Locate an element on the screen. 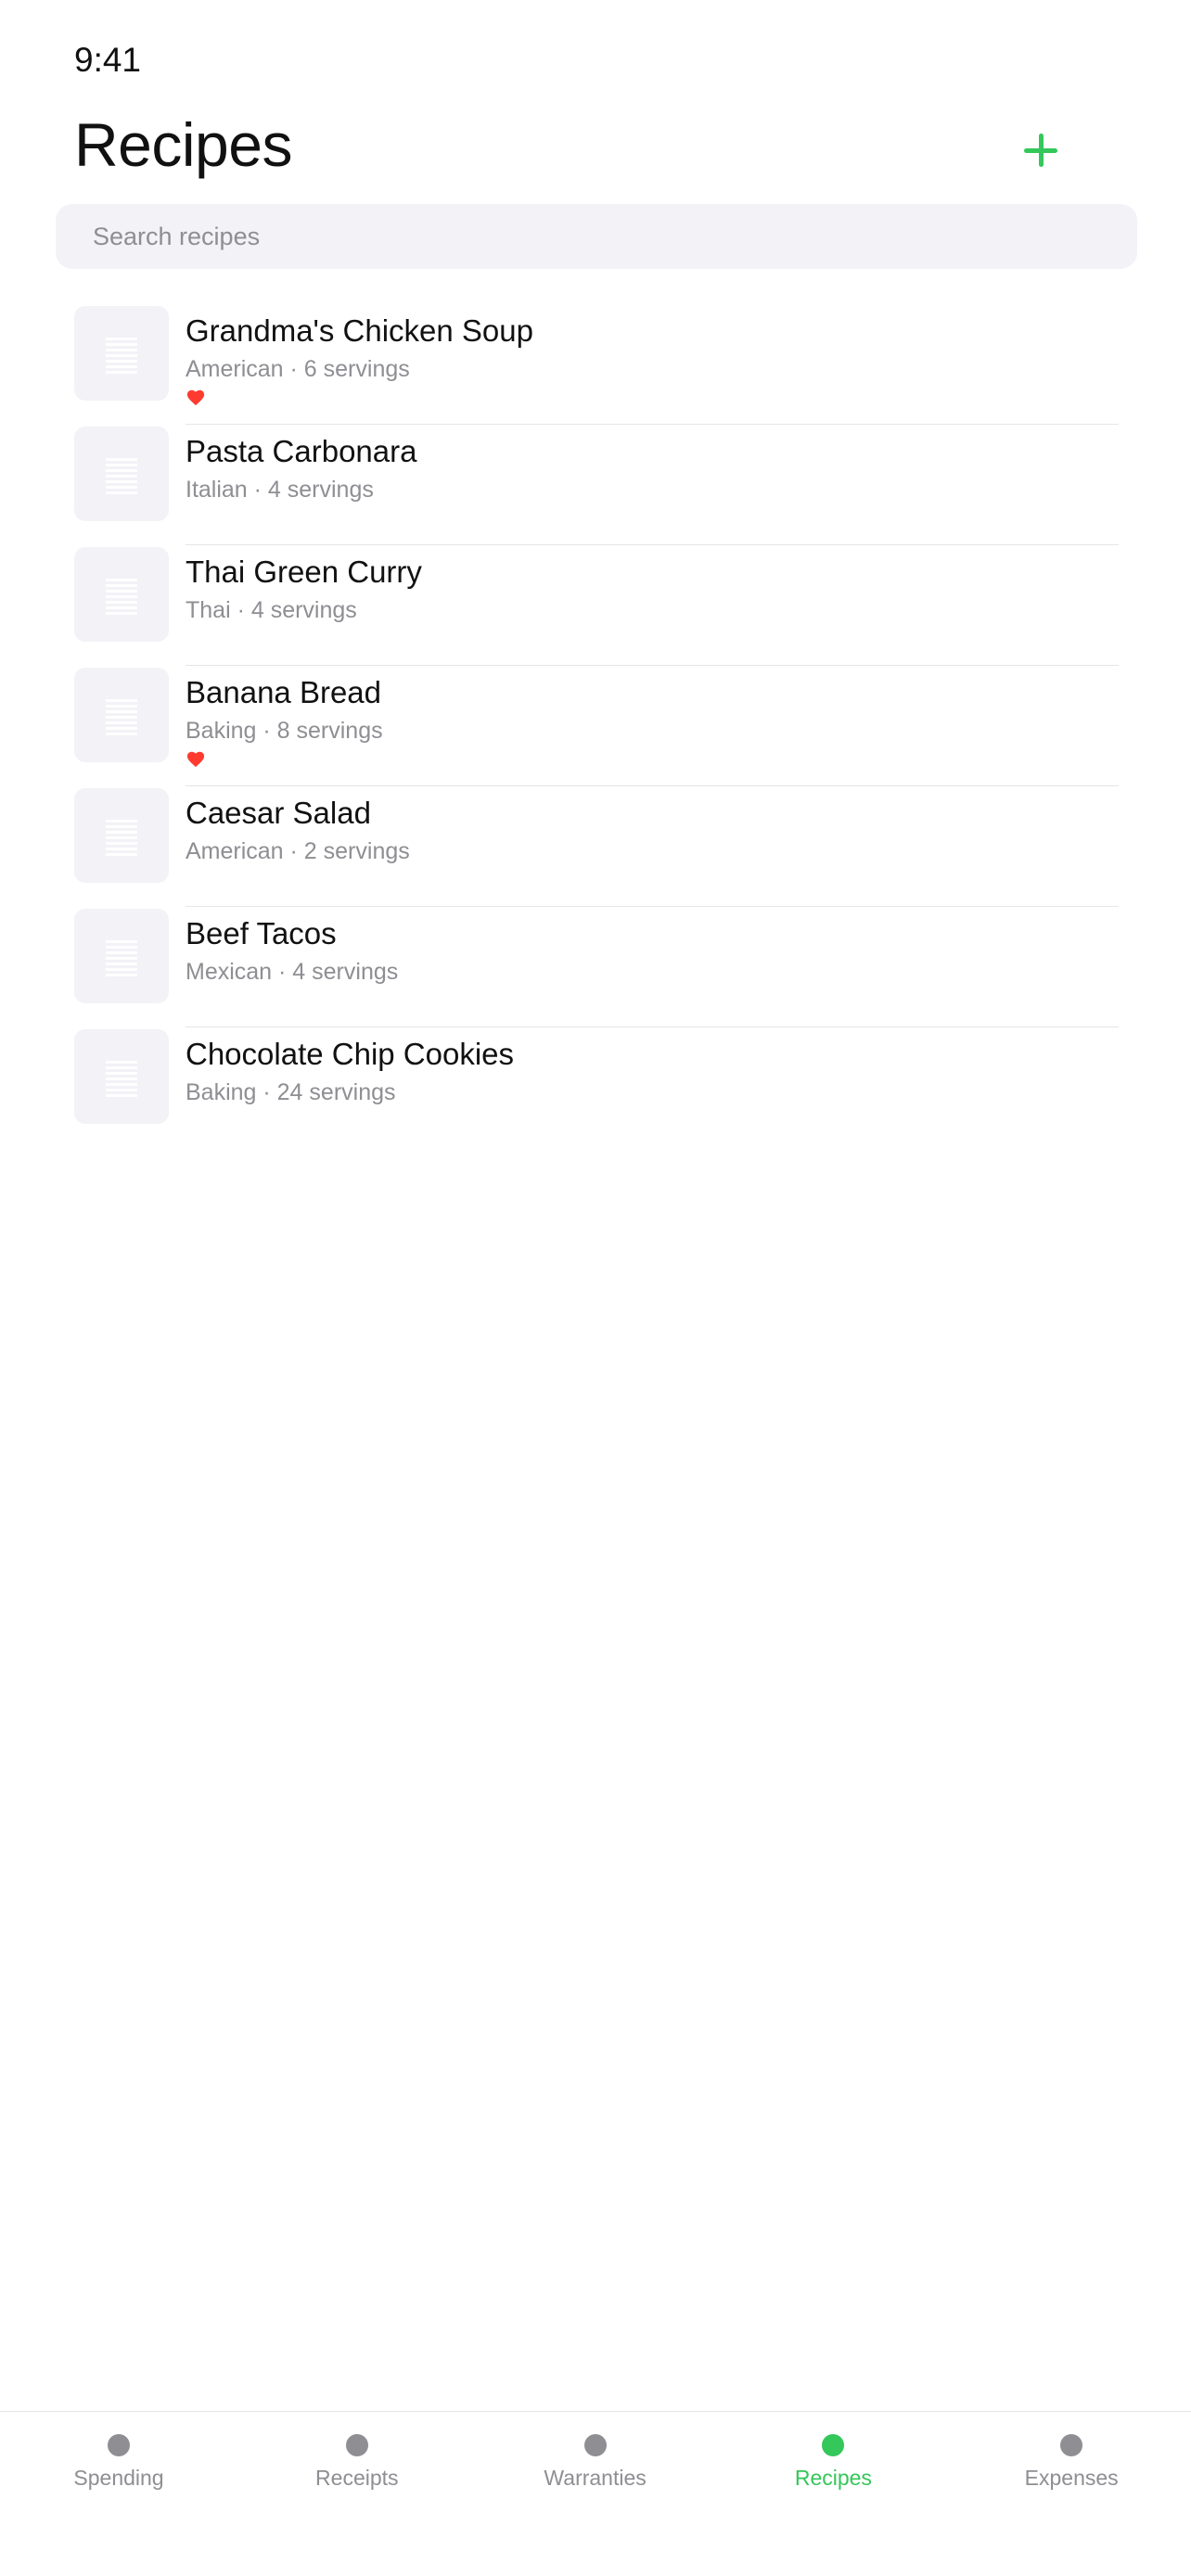 Image resolution: width=1191 pixels, height=2576 pixels. tab-spending: Spending is located at coordinates (118, 2459).